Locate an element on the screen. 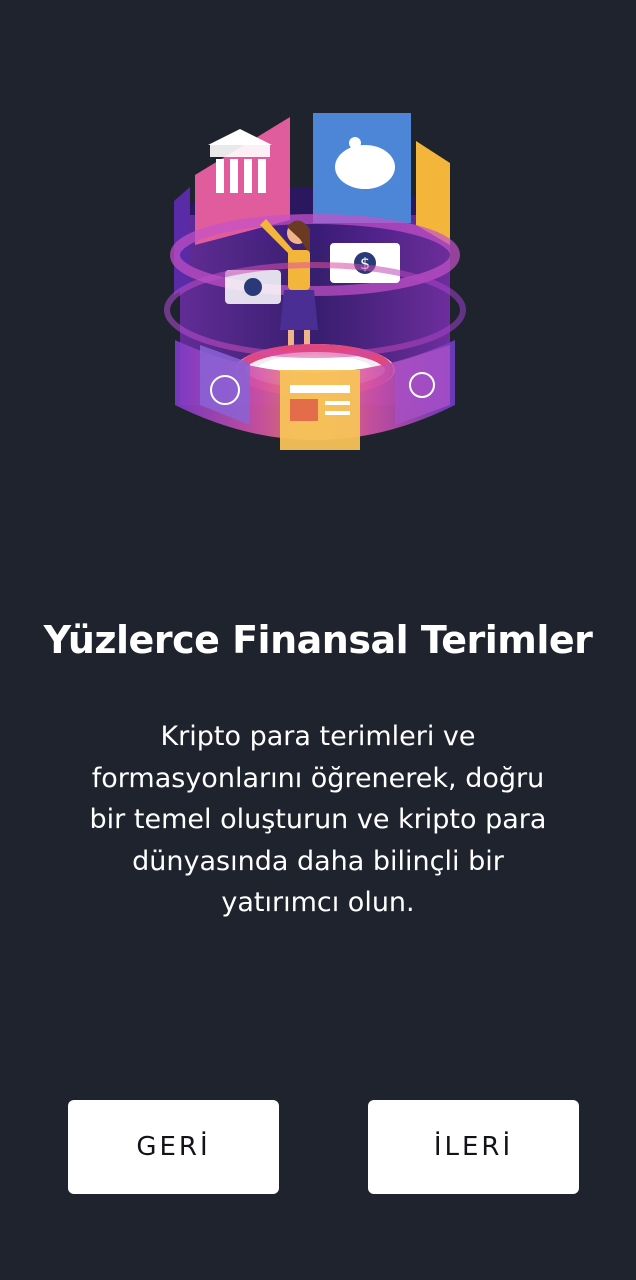 The width and height of the screenshot is (636, 1280). page-title: Yüzlerce Finansal Terimler is located at coordinates (318, 640).